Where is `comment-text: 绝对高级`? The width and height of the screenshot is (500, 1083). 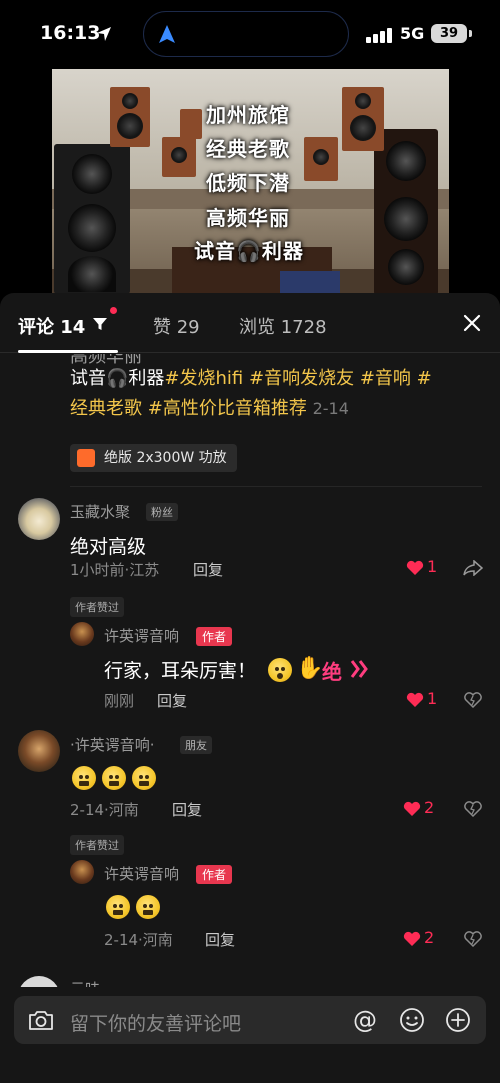
comment-text: 绝对高级 is located at coordinates (108, 547).